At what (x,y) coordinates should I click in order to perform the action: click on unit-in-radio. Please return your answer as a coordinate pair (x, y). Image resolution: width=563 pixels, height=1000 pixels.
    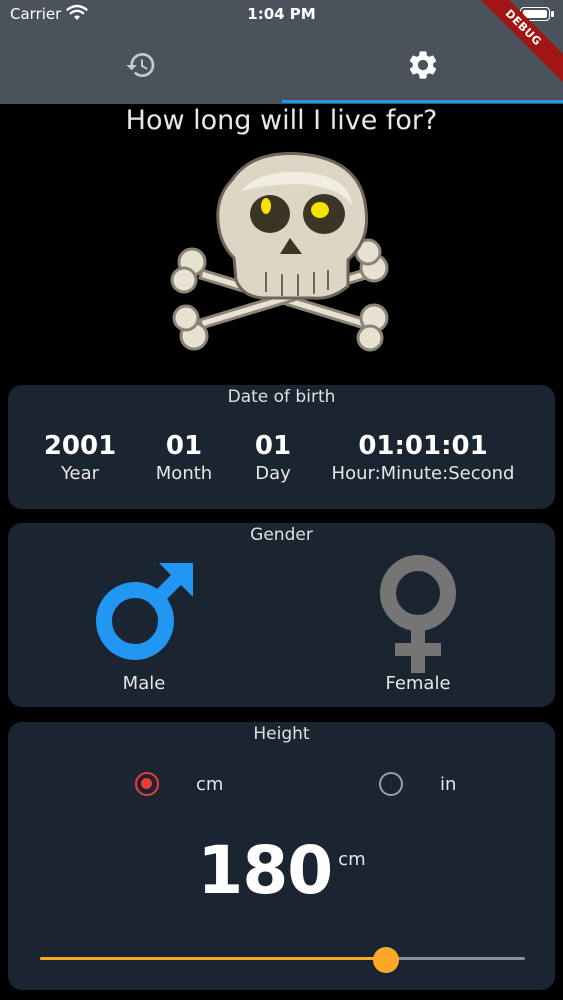
    Looking at the image, I should click on (391, 784).